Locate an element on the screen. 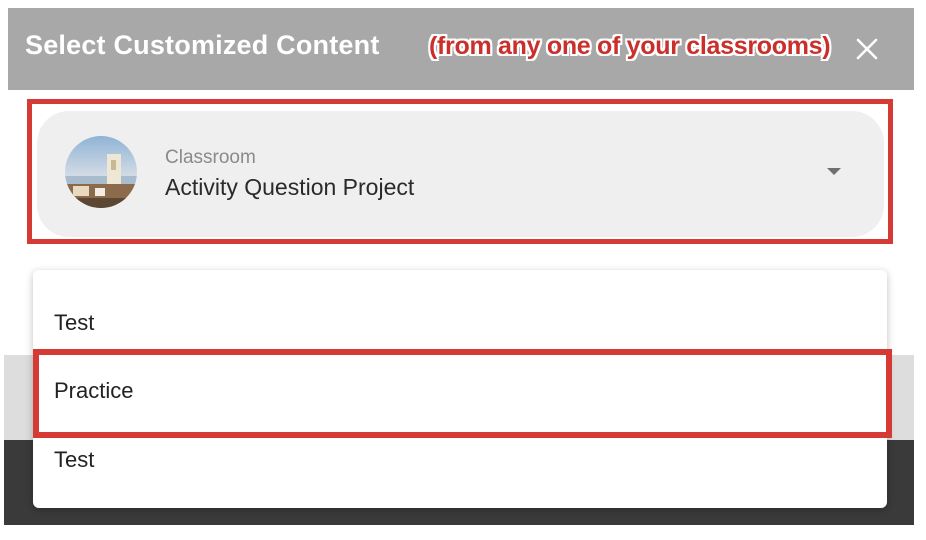 This screenshot has width=926, height=540. menu-option-test: Test is located at coordinates (460, 322).